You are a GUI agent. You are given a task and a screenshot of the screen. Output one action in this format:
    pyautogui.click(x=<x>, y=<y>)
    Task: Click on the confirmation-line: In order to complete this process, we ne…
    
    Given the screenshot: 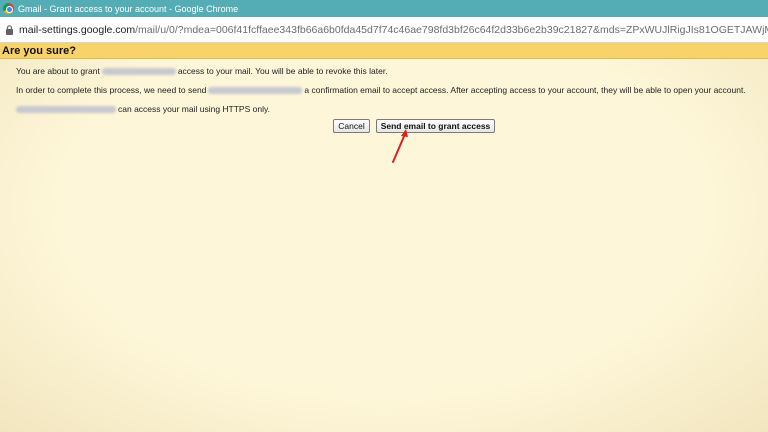 What is the action you would take?
    pyautogui.click(x=381, y=90)
    